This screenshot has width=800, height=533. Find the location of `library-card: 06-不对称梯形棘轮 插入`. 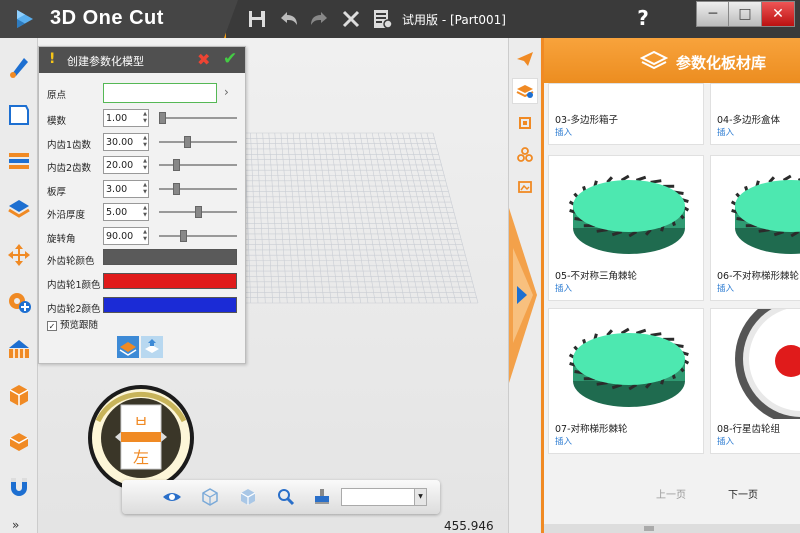

library-card: 06-不对称梯形棘轮 插入 is located at coordinates (755, 228).